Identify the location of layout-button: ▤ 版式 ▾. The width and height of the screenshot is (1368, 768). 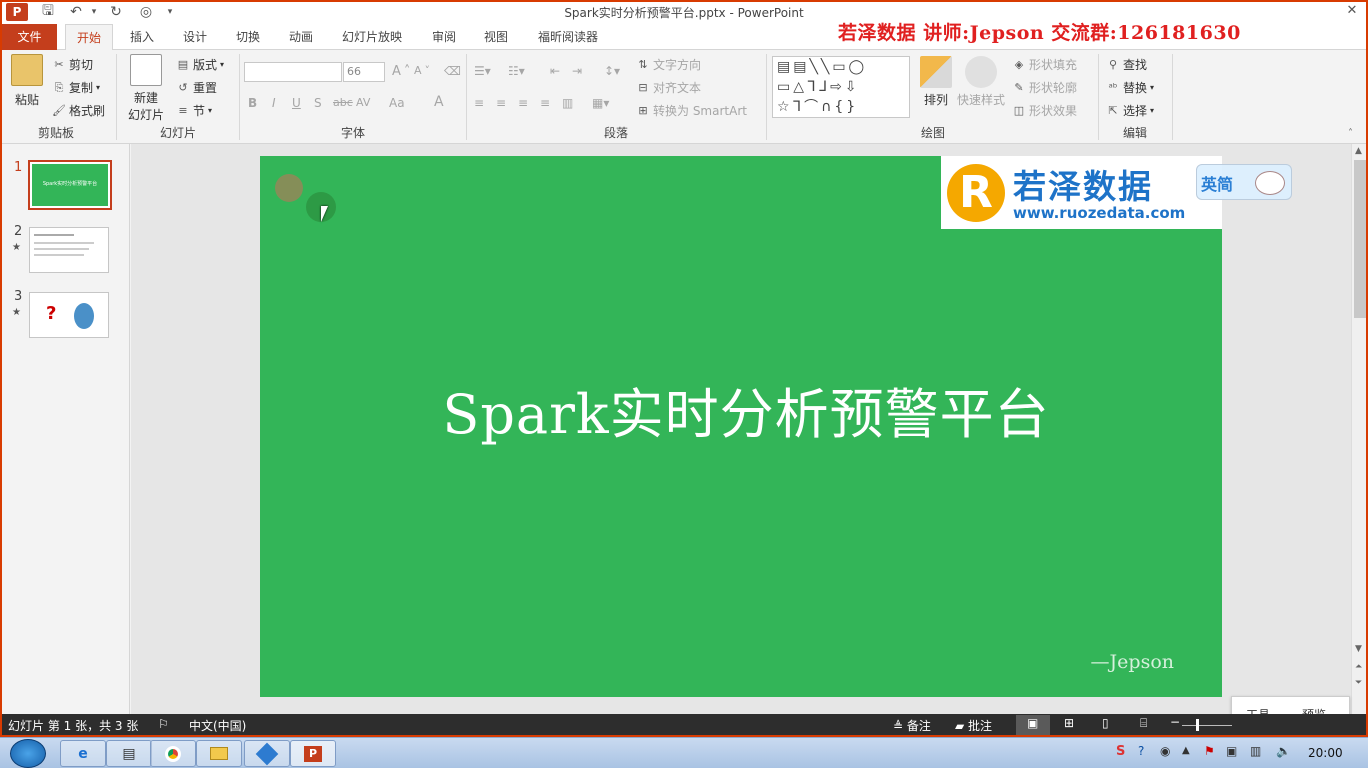
(200, 64).